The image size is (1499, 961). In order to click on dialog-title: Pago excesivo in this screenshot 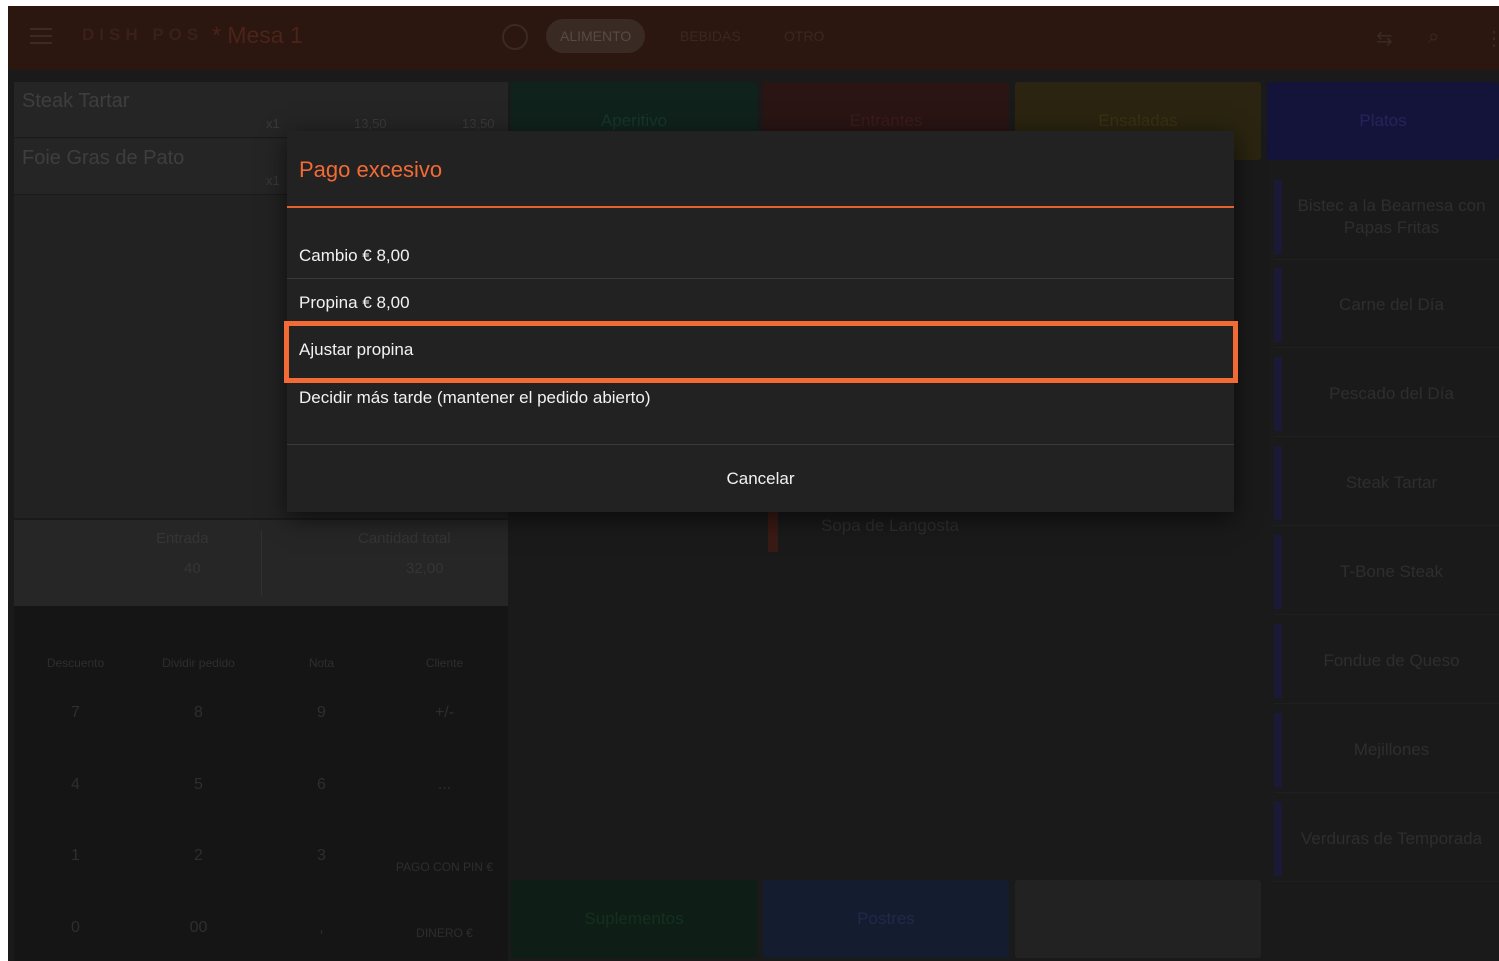, I will do `click(371, 169)`.